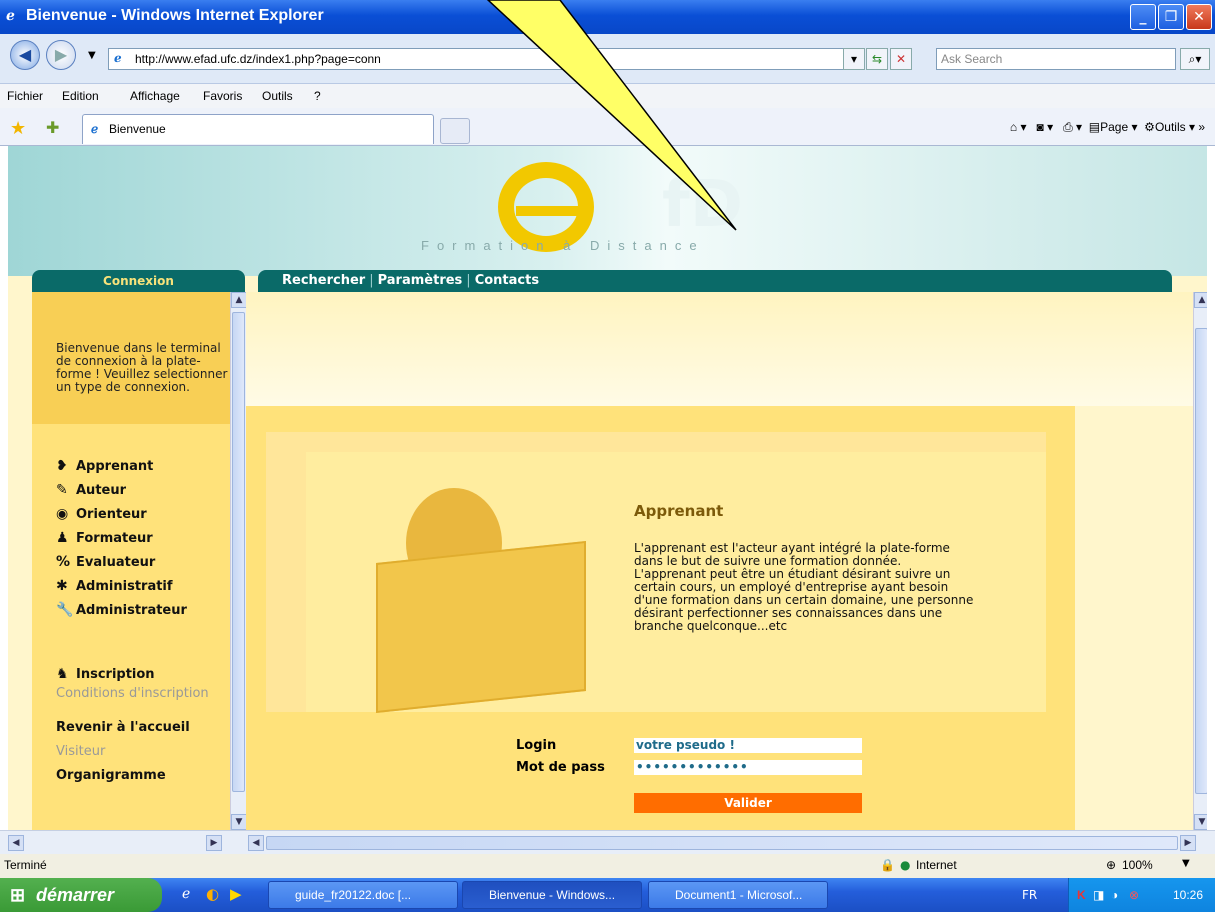 The image size is (1215, 912). I want to click on search-input: Ask Search, so click(1056, 59).